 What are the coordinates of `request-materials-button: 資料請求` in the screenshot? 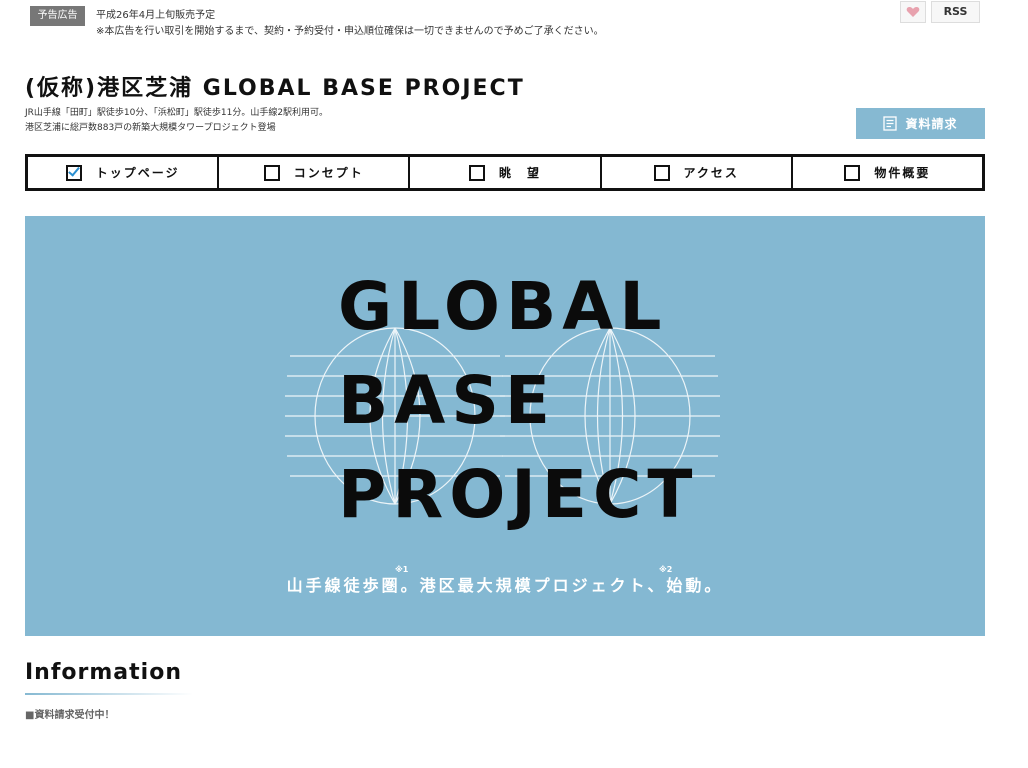 It's located at (920, 123).